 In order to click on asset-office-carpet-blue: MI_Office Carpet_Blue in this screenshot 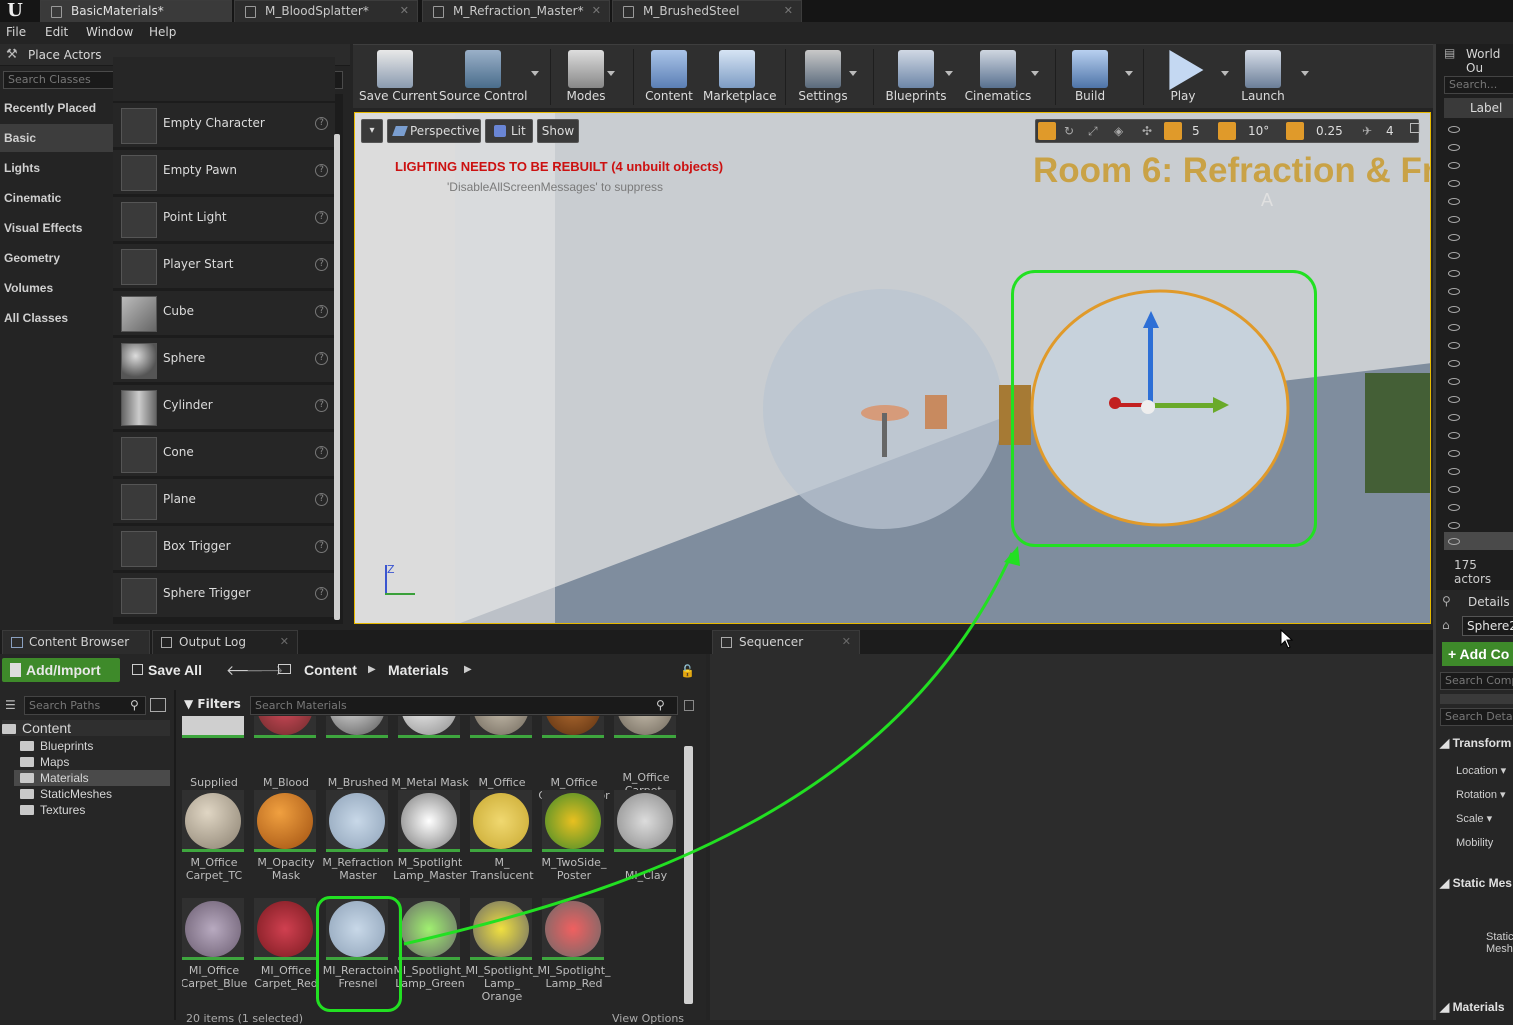, I will do `click(214, 952)`.